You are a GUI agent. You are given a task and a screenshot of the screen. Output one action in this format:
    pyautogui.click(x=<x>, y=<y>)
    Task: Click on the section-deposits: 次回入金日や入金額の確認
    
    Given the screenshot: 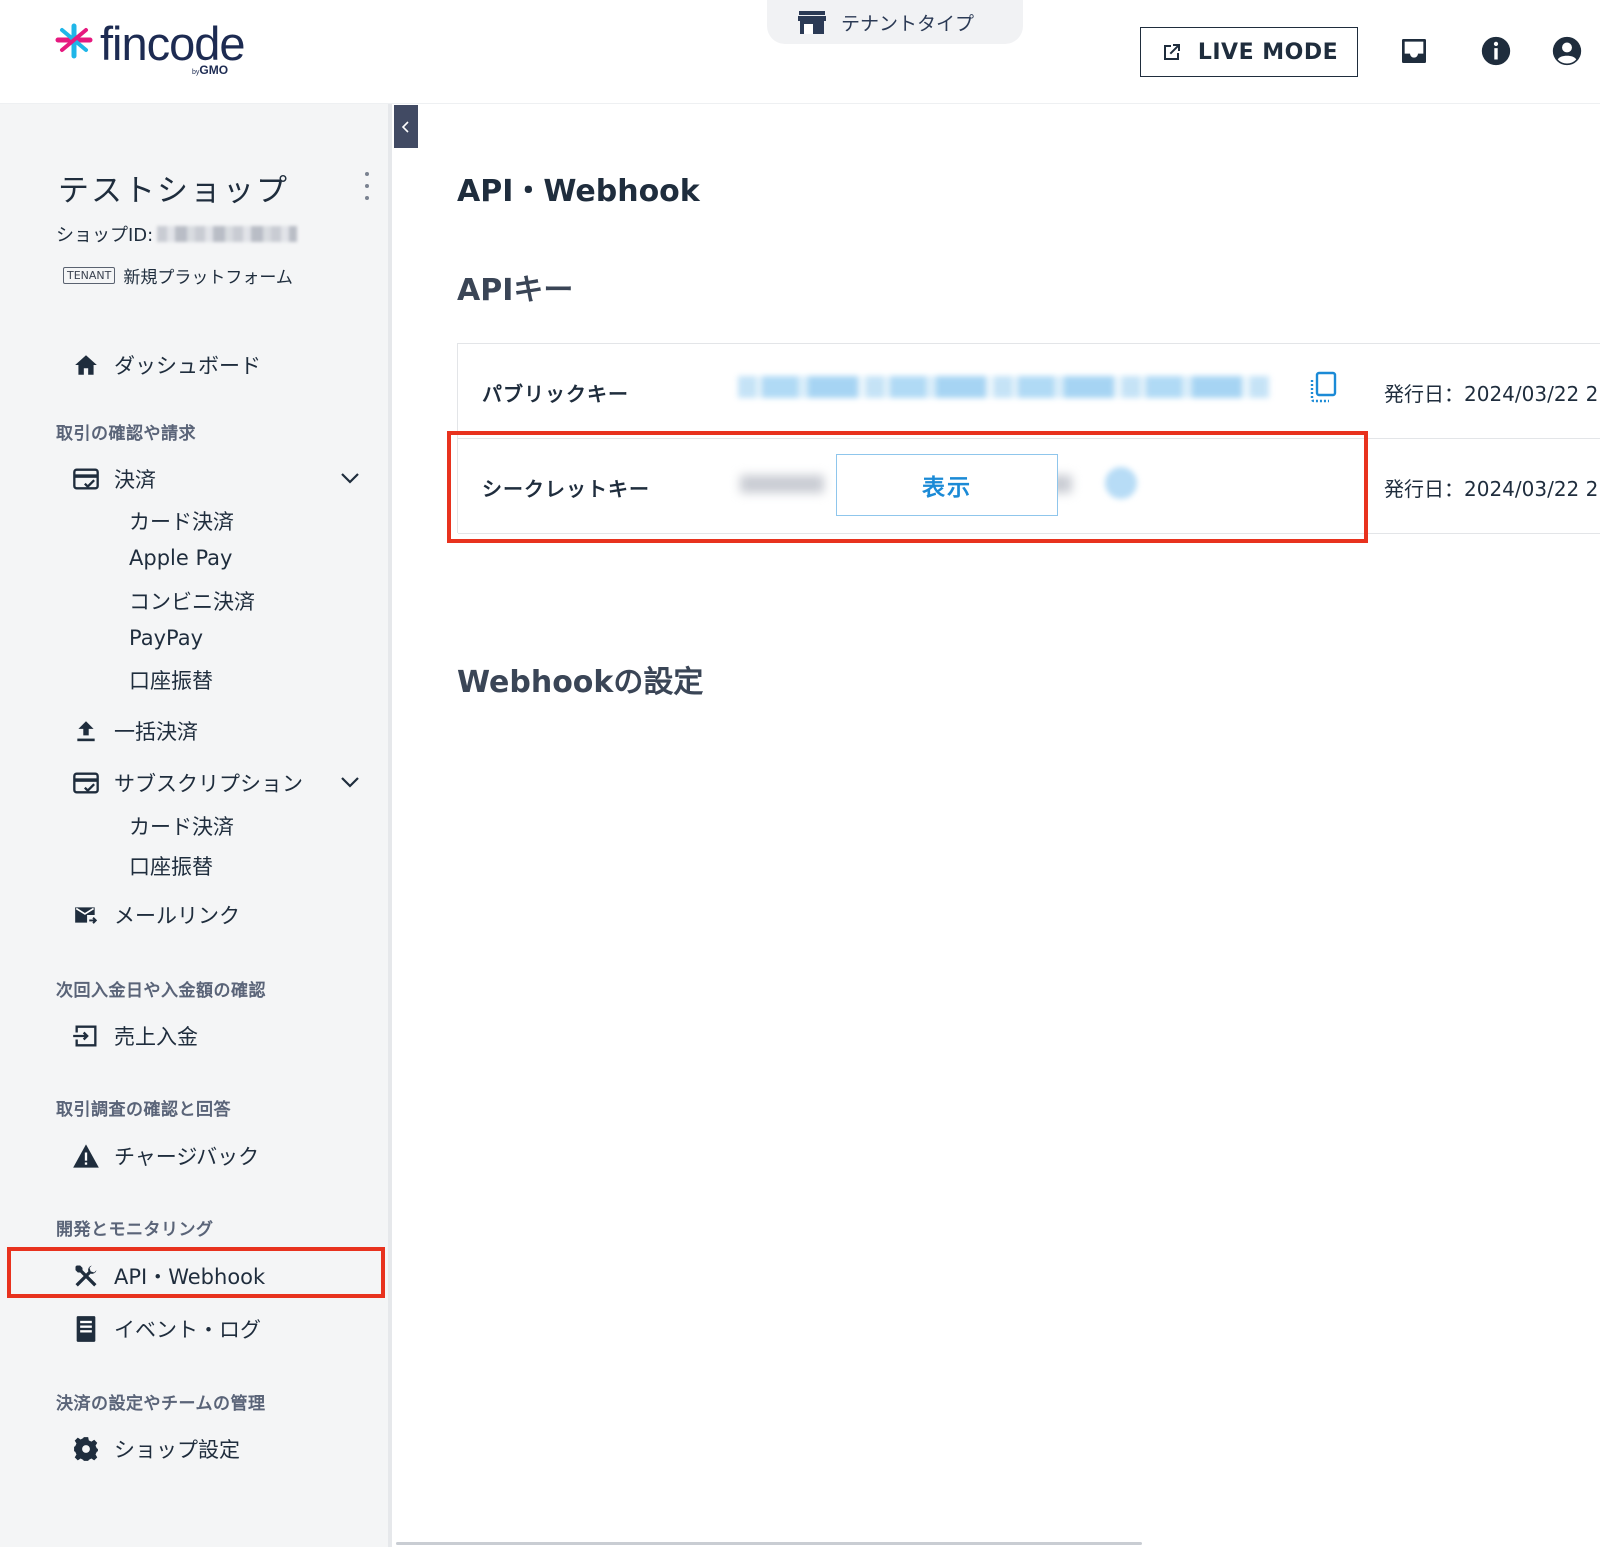 What is the action you would take?
    pyautogui.click(x=161, y=991)
    